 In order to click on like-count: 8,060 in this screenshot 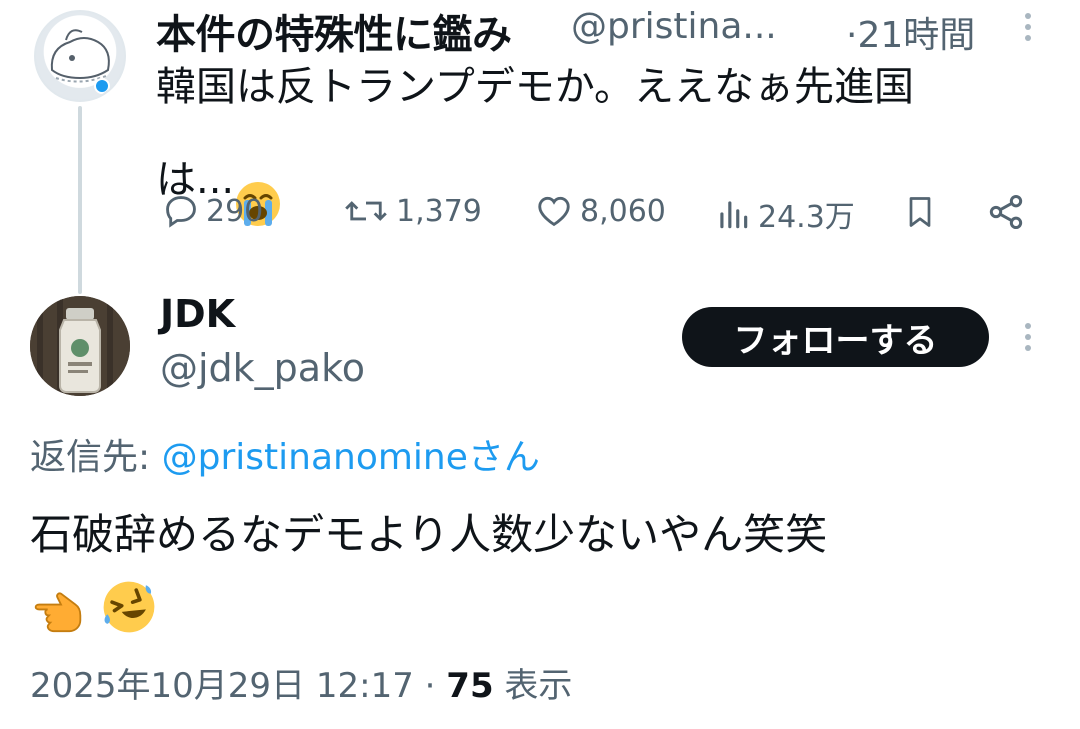, I will do `click(623, 211)`.